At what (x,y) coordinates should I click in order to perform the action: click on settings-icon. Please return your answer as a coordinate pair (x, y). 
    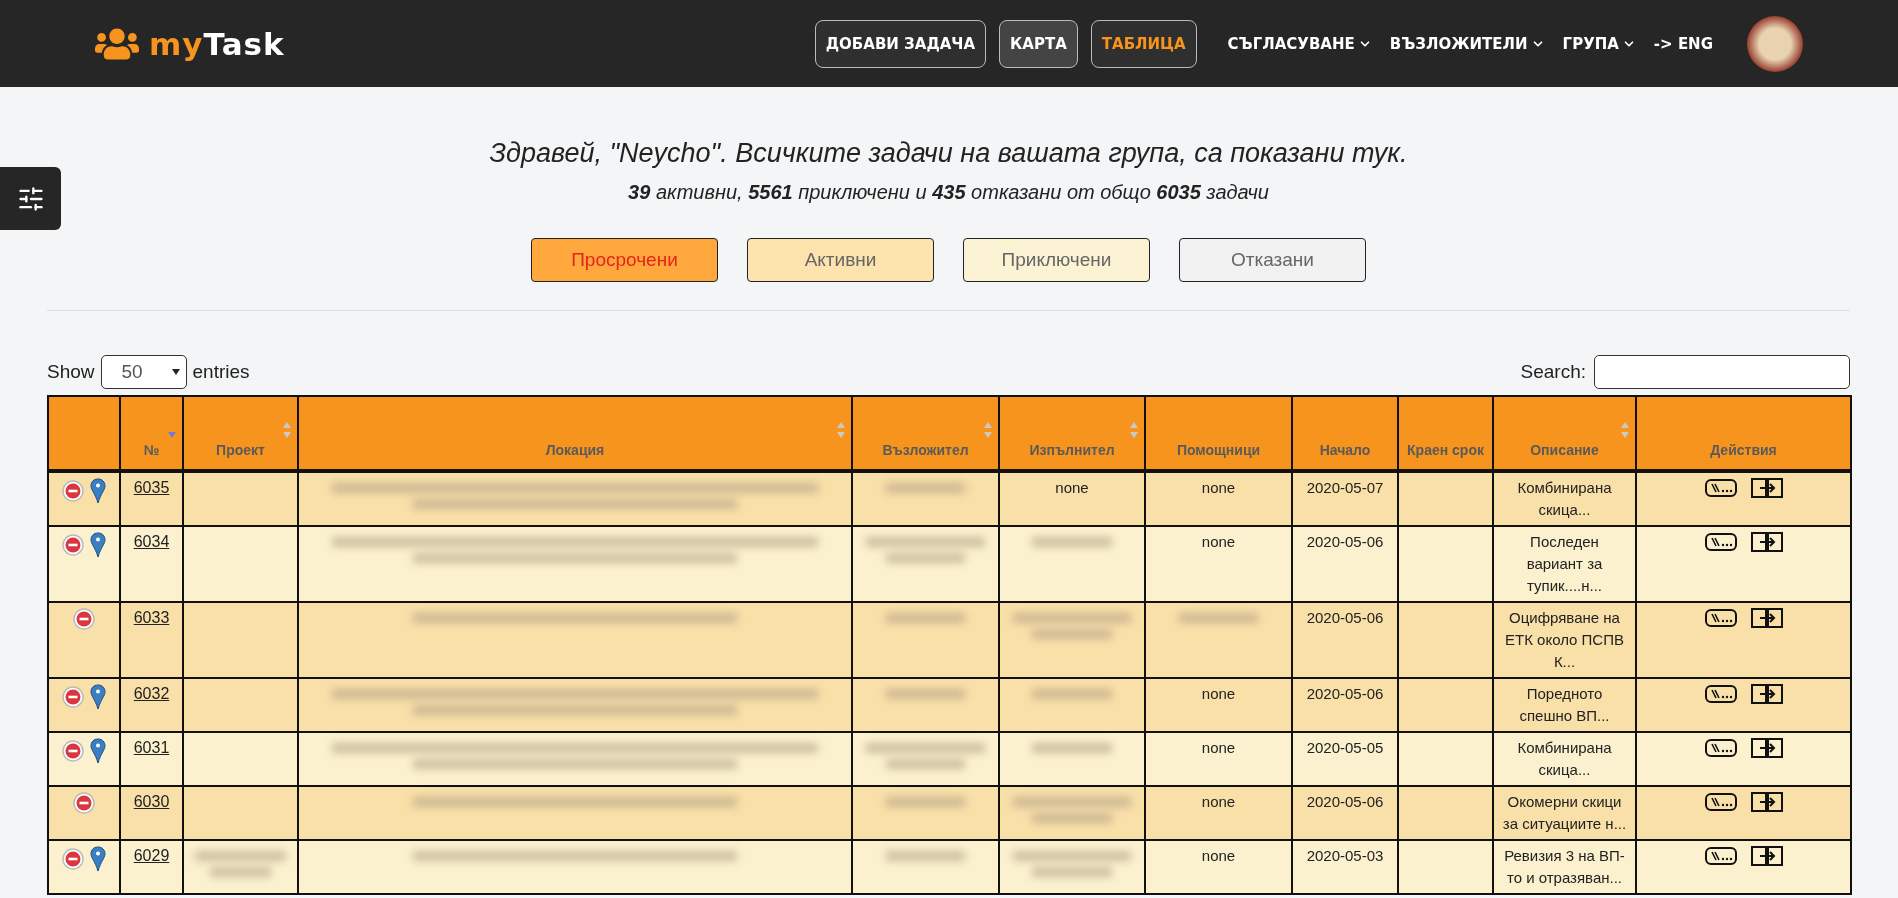
    Looking at the image, I should click on (30, 198).